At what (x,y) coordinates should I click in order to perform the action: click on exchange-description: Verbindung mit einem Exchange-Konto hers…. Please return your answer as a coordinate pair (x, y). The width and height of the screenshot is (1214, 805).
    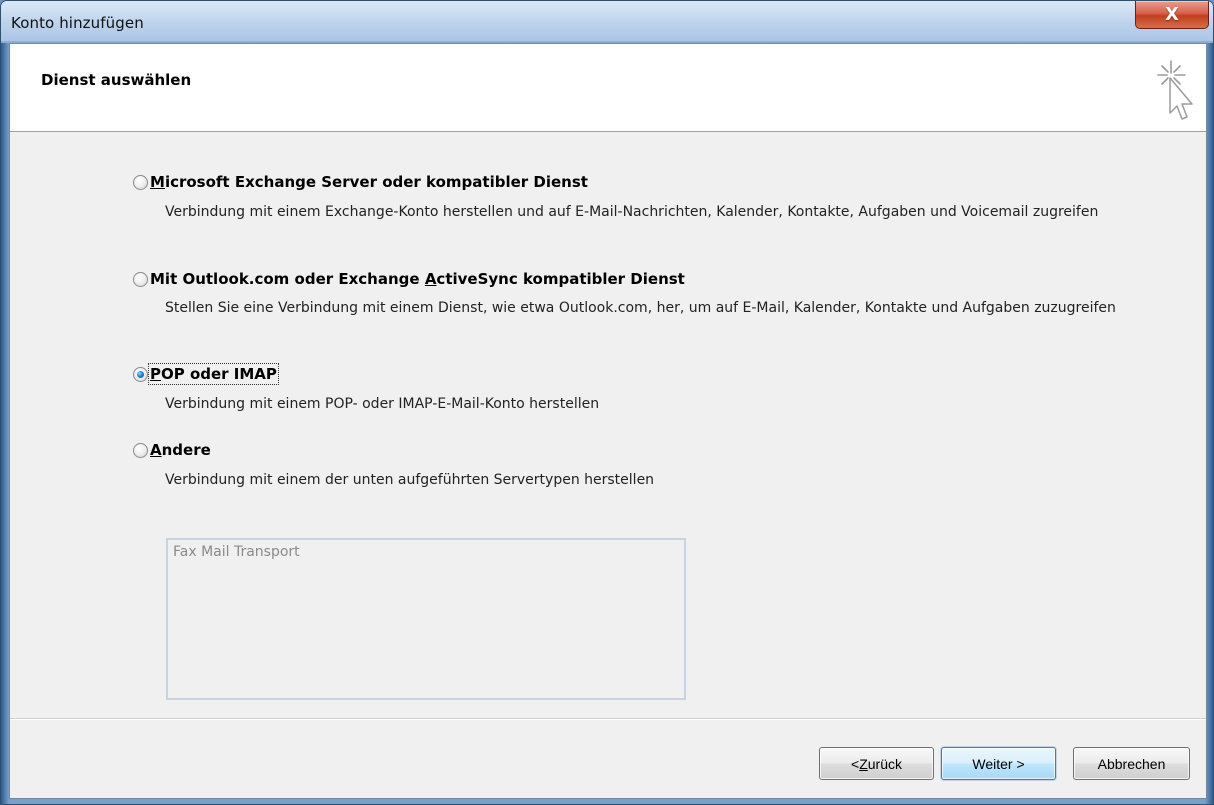
    Looking at the image, I should click on (632, 212).